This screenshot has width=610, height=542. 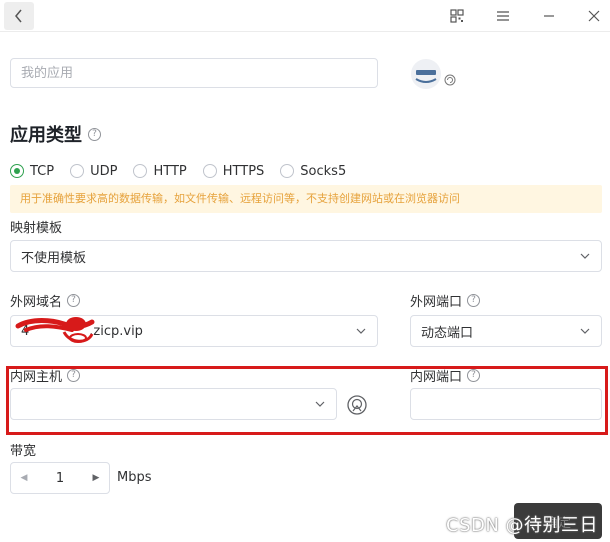 What do you see at coordinates (96, 478) in the screenshot?
I see `increment-icon: ▶` at bounding box center [96, 478].